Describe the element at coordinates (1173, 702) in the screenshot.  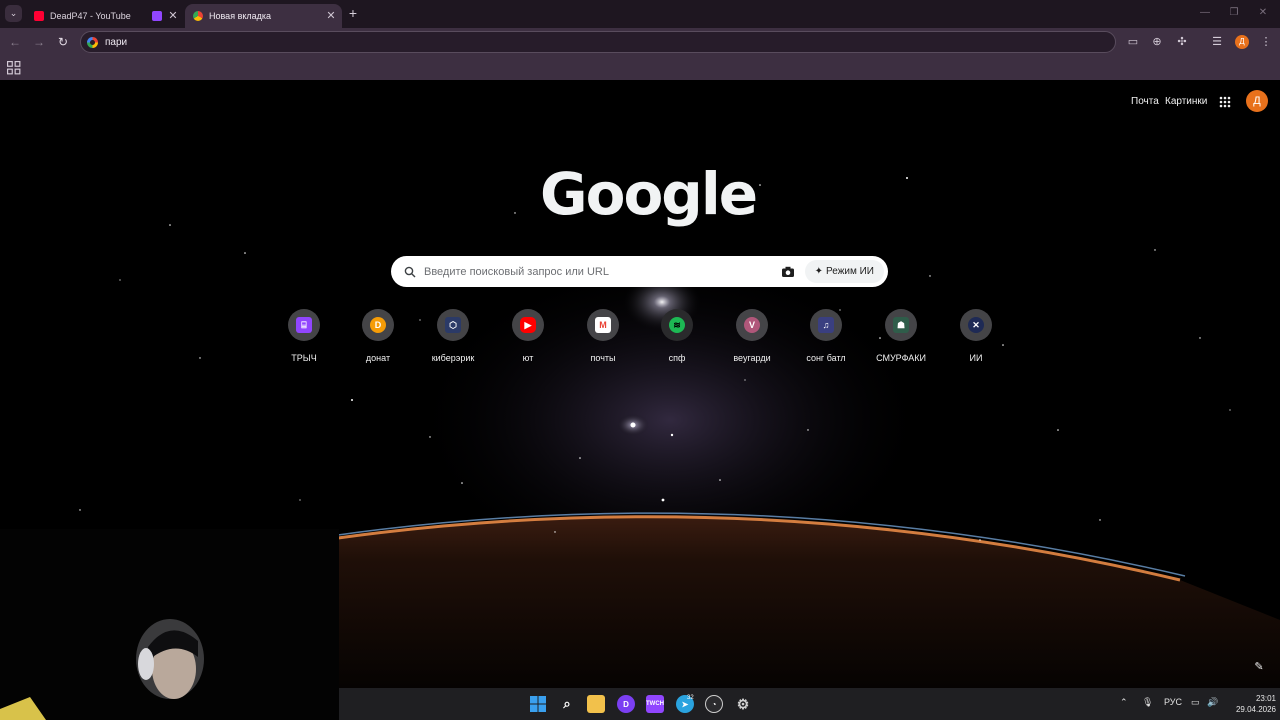
I see `language-indicator: РУС` at that location.